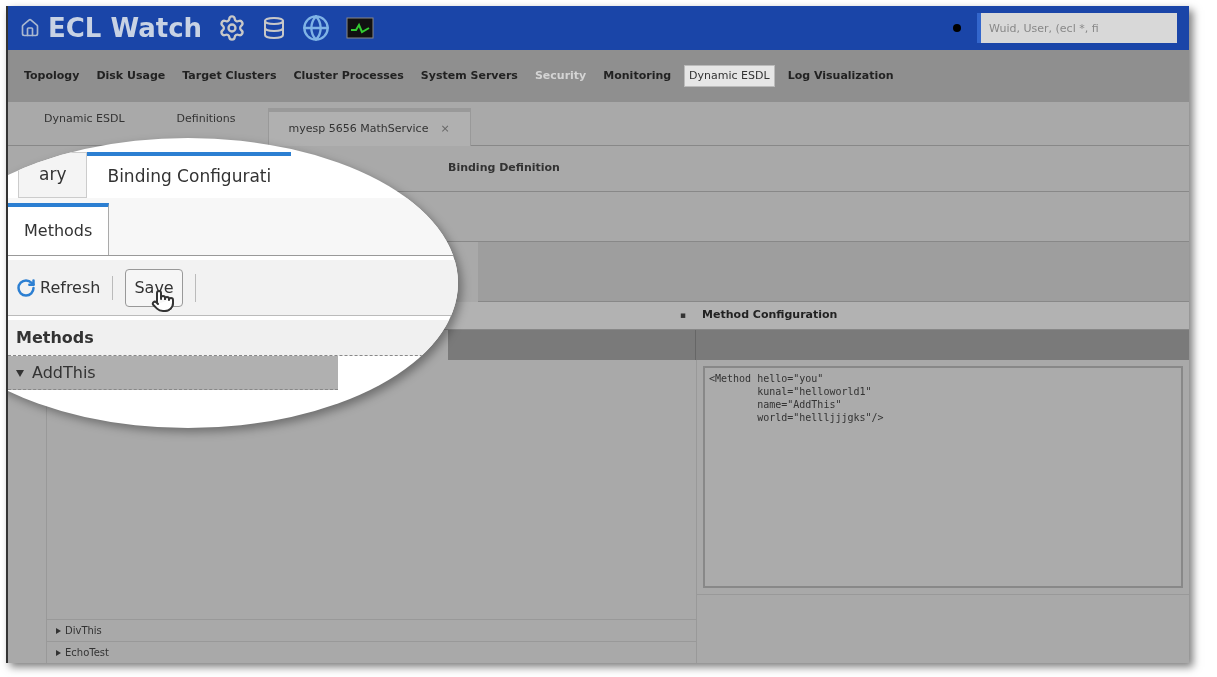 The width and height of the screenshot is (1217, 677). I want to click on nav-link: Target Clusters, so click(229, 76).